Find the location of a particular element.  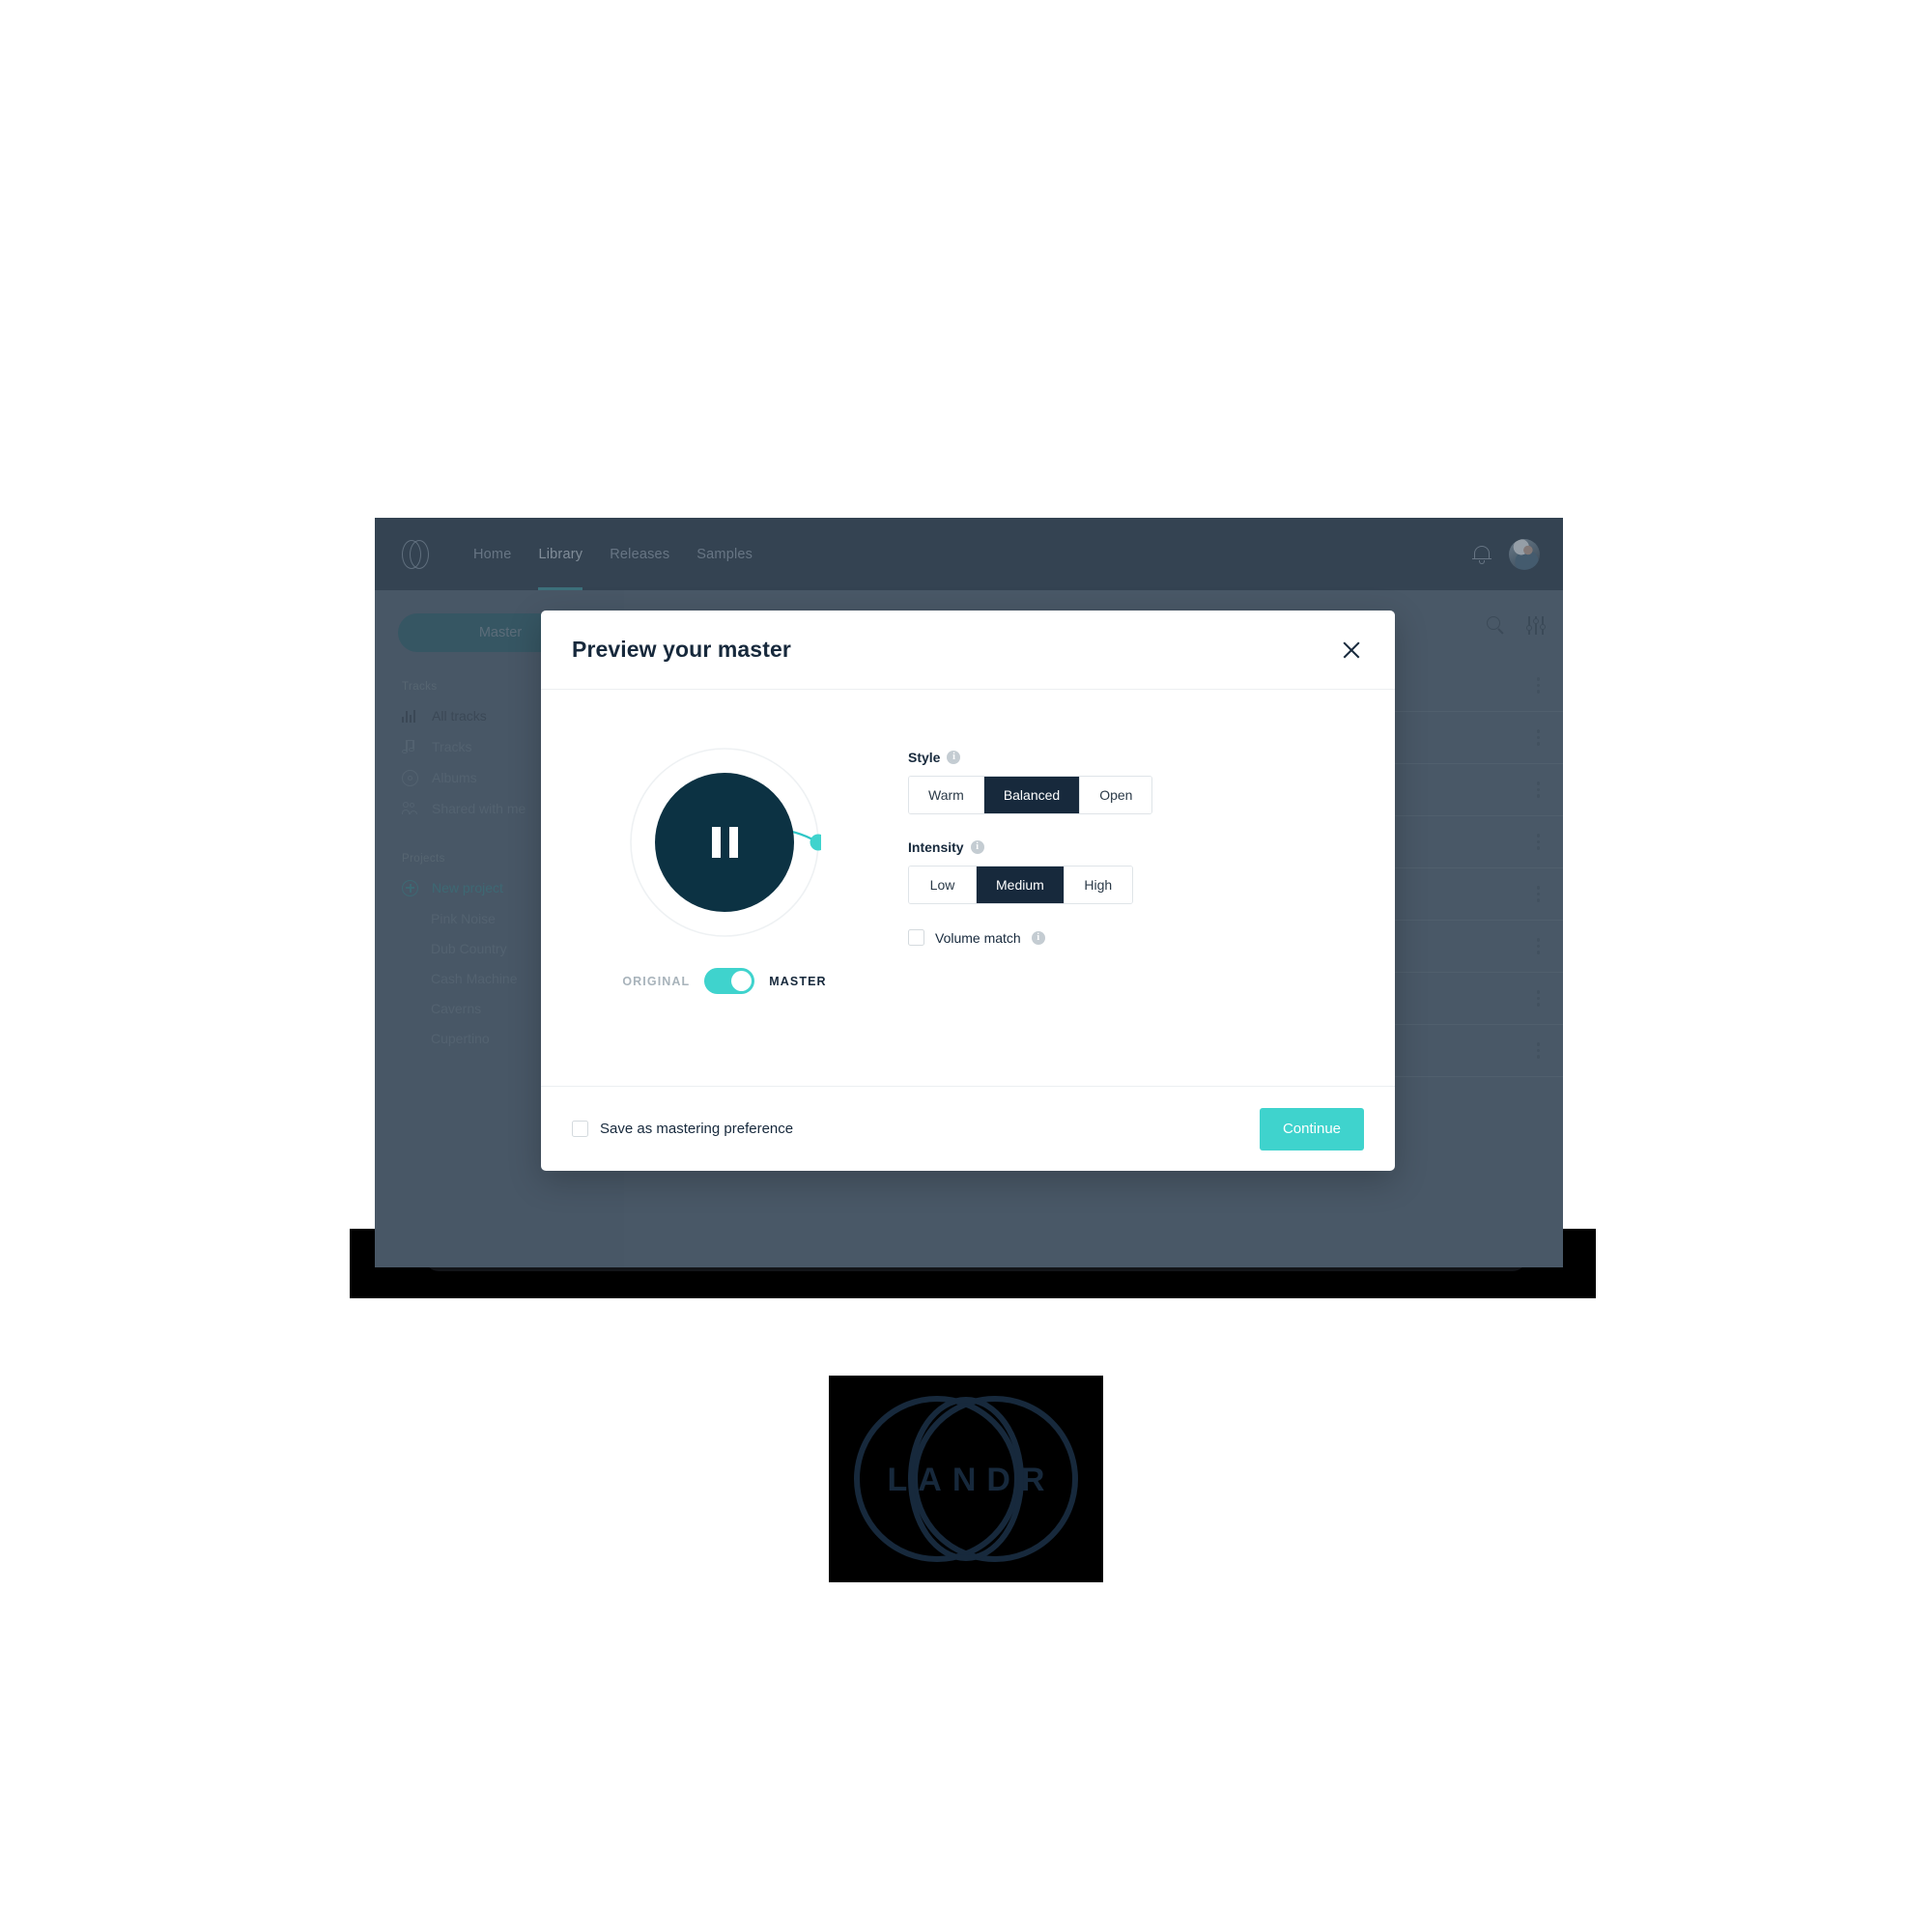

landr-logo: LANDR is located at coordinates (966, 1479).